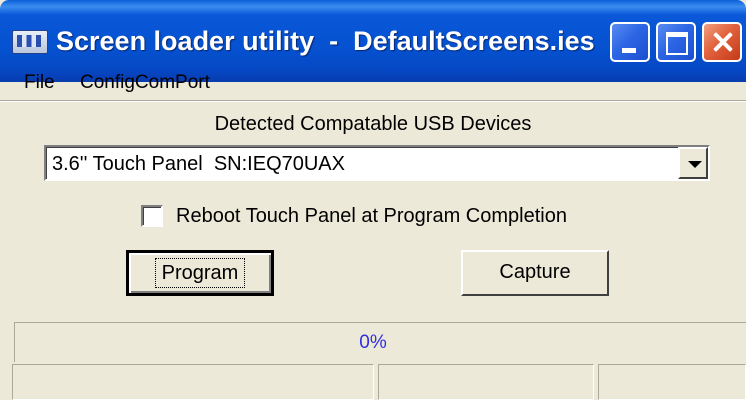 The image size is (746, 400). I want to click on device-select-value: 3.6'' Touch Panel SN:IEQ70UAX, so click(198, 164).